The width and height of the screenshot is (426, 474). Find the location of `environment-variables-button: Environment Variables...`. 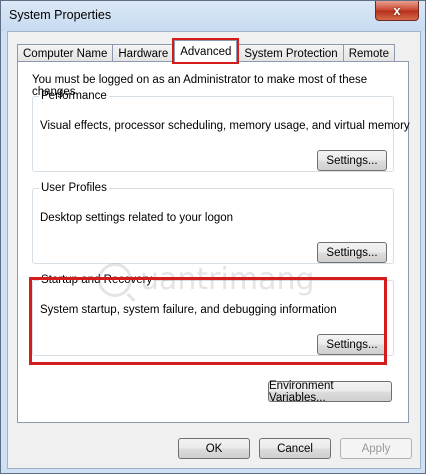

environment-variables-button: Environment Variables... is located at coordinates (330, 392).